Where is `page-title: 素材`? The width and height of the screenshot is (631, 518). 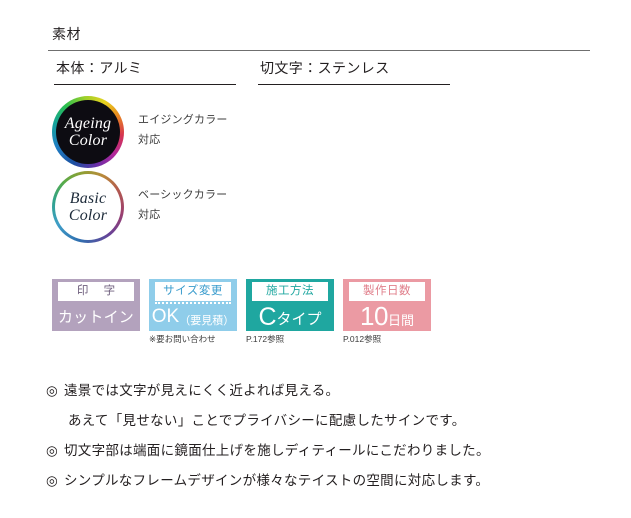 page-title: 素材 is located at coordinates (66, 34).